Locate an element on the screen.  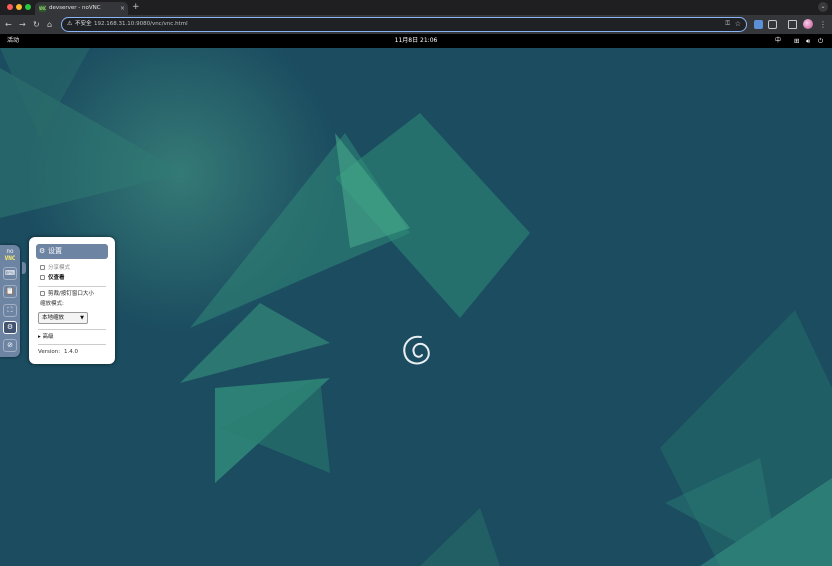
security-label: 不安全 is located at coordinates (83, 24).